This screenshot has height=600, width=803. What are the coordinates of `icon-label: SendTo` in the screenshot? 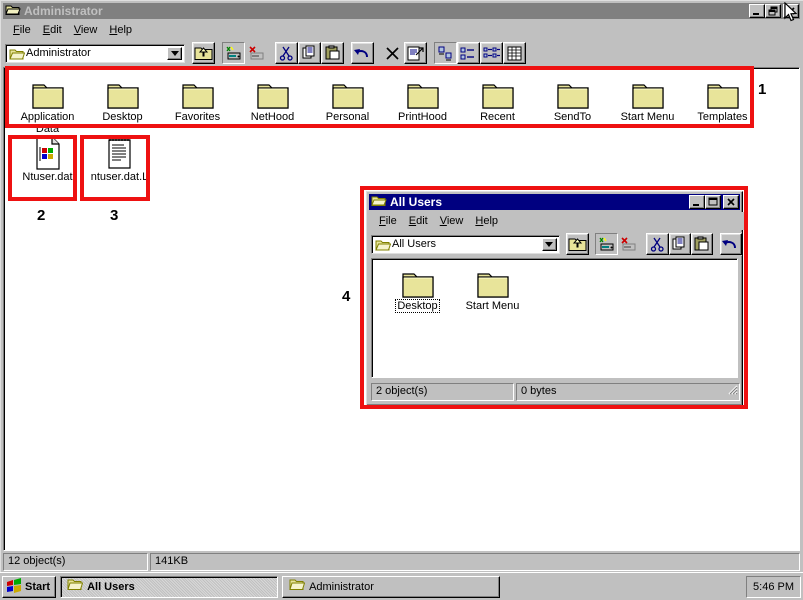 It's located at (572, 117).